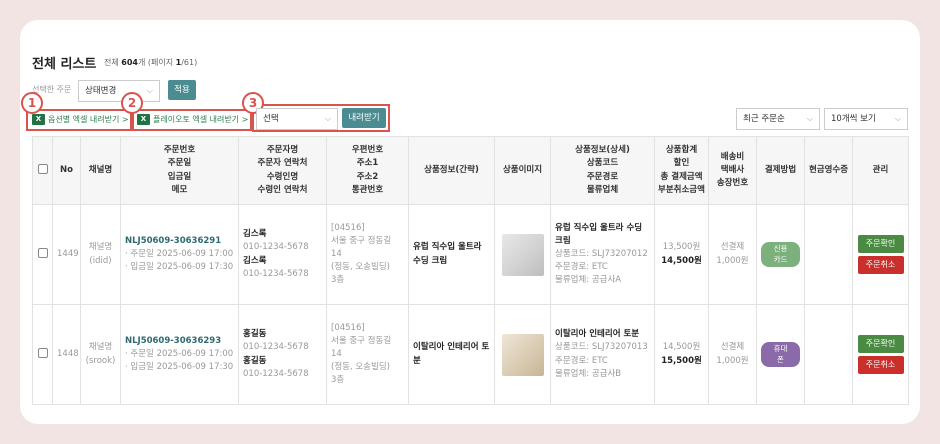 The width and height of the screenshot is (940, 444). Describe the element at coordinates (866, 119) in the screenshot. I see `page-size-select: 10개씩 보기 ⌵` at that location.